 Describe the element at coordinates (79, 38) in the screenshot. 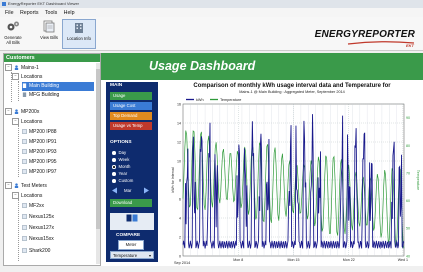

I see `location-info-label: Location Info` at that location.